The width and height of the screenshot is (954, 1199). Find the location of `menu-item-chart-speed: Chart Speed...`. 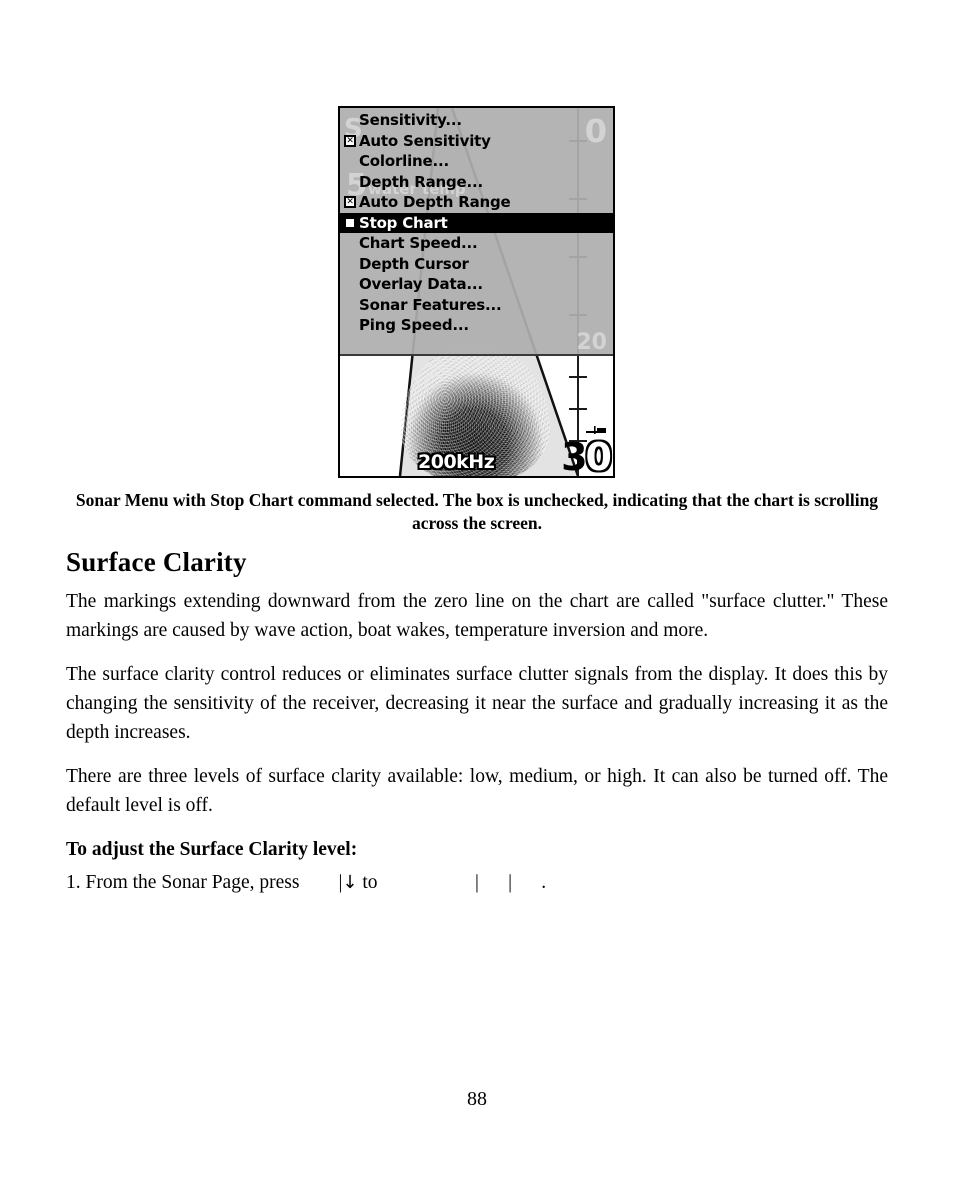

menu-item-chart-speed: Chart Speed... is located at coordinates (476, 243).